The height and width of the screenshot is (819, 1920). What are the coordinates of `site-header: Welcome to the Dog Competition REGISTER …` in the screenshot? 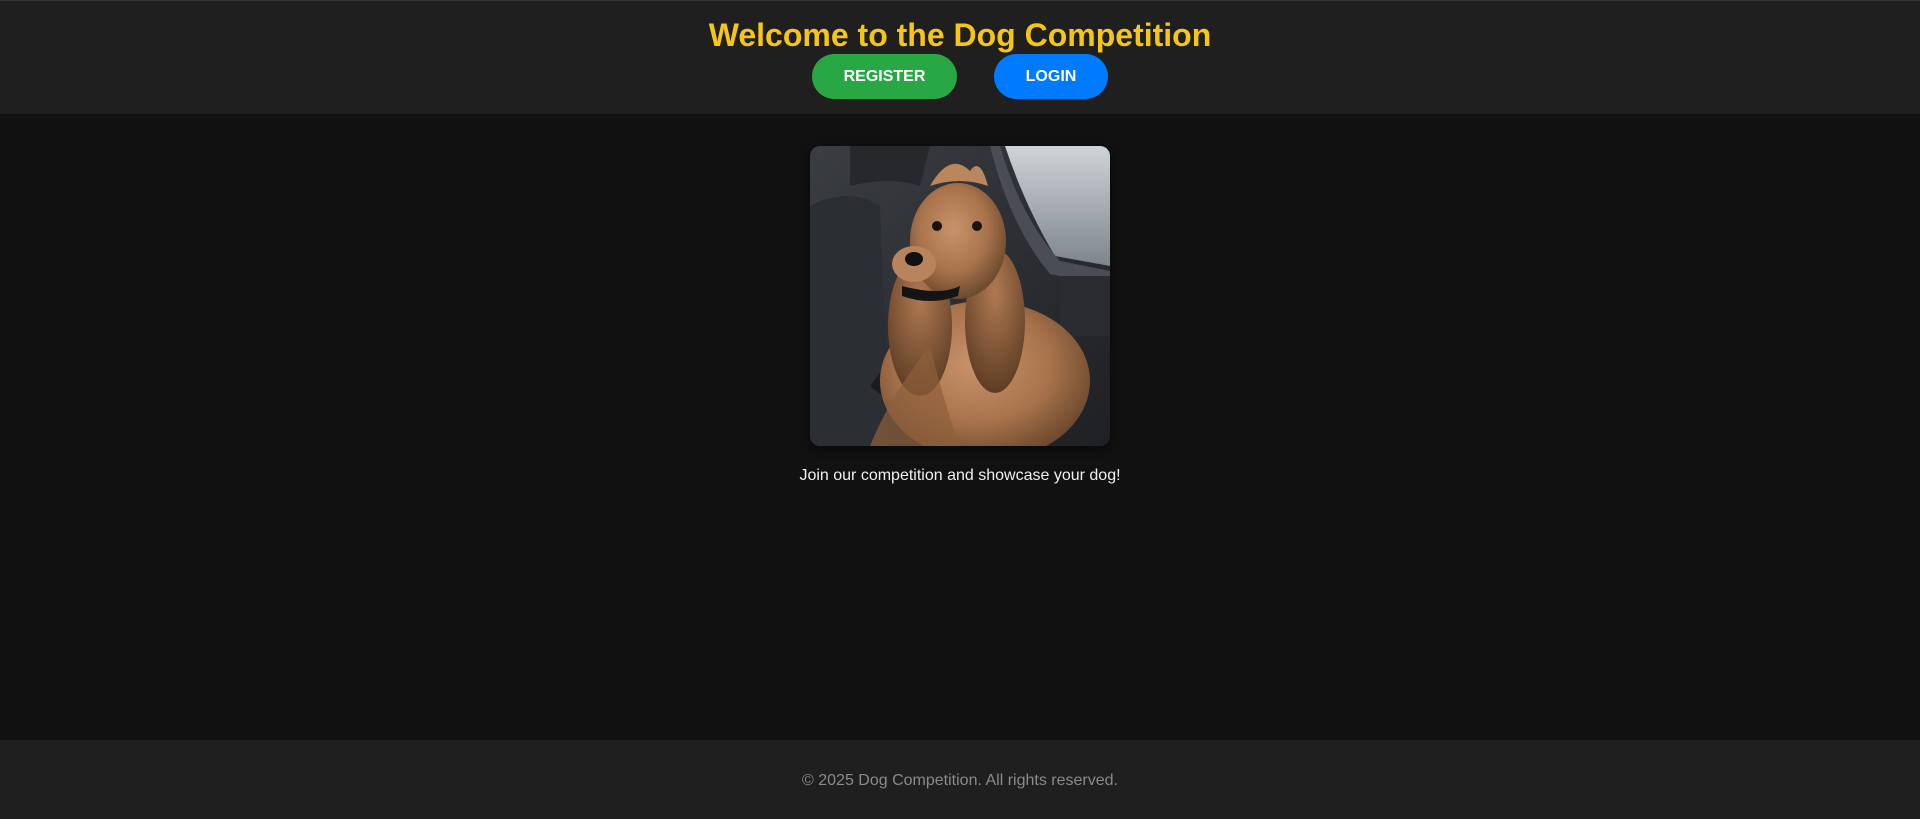 It's located at (960, 57).